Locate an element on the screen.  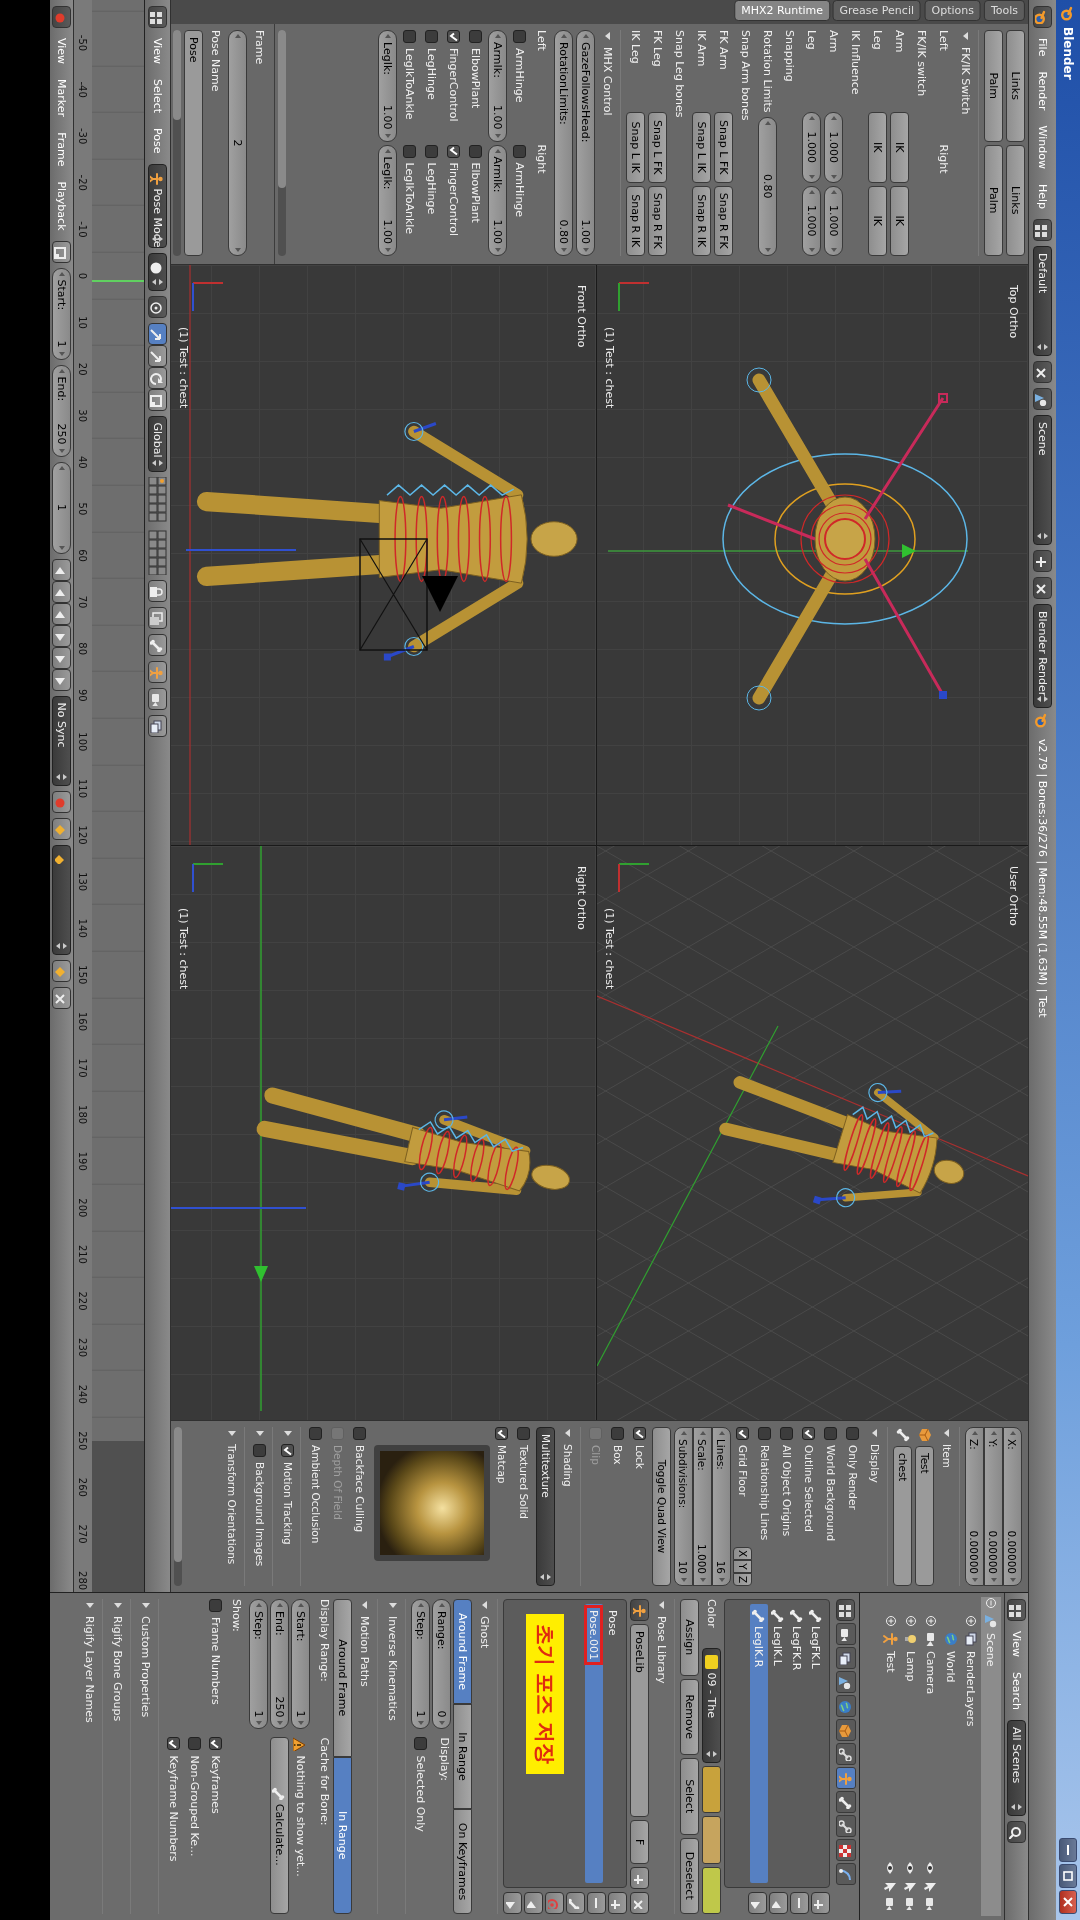
orientation-dropdown: Global is located at coordinates (157, 443).